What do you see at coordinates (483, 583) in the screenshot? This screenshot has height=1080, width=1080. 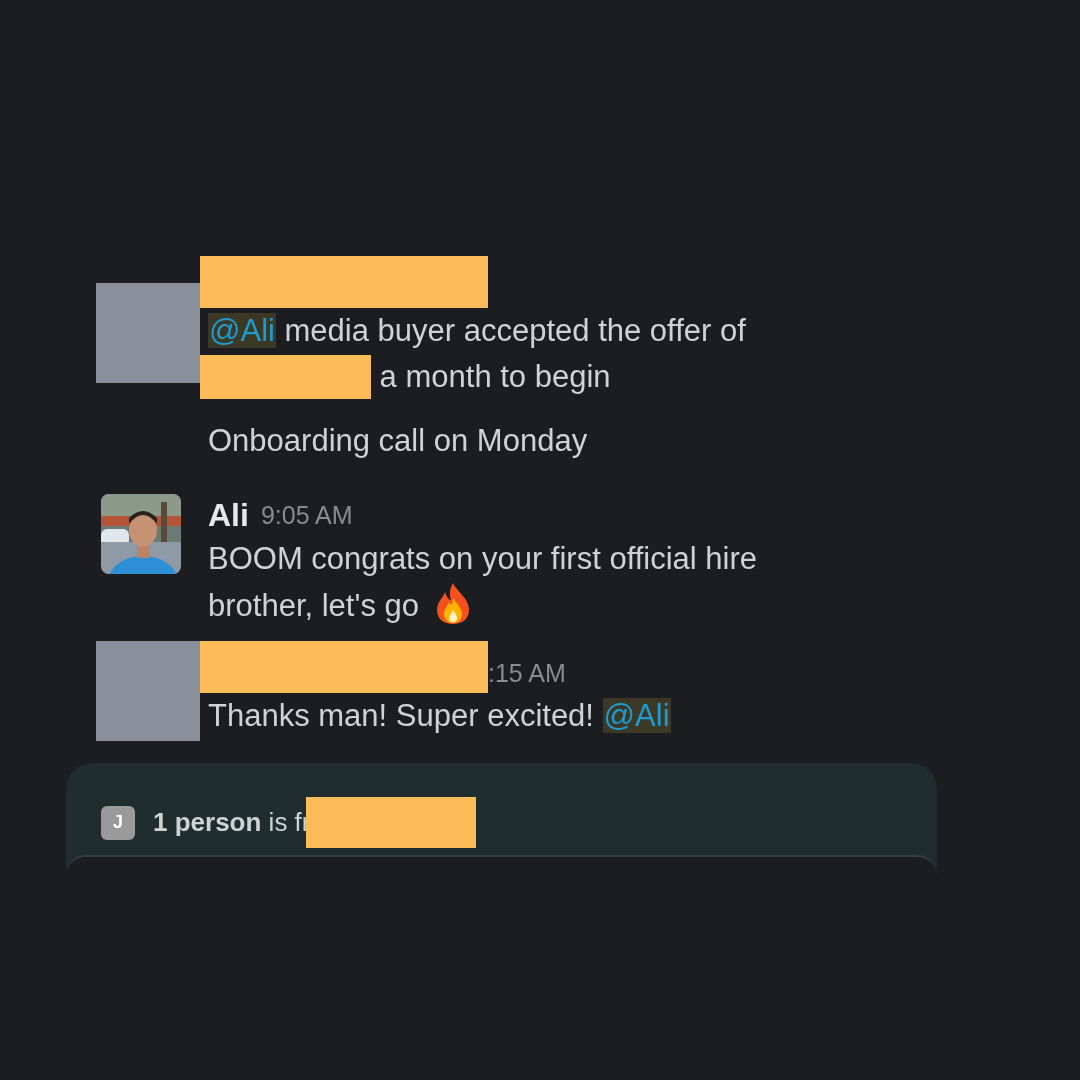 I see `message-text: BOOM congrats on your first official hire brother, let's go` at bounding box center [483, 583].